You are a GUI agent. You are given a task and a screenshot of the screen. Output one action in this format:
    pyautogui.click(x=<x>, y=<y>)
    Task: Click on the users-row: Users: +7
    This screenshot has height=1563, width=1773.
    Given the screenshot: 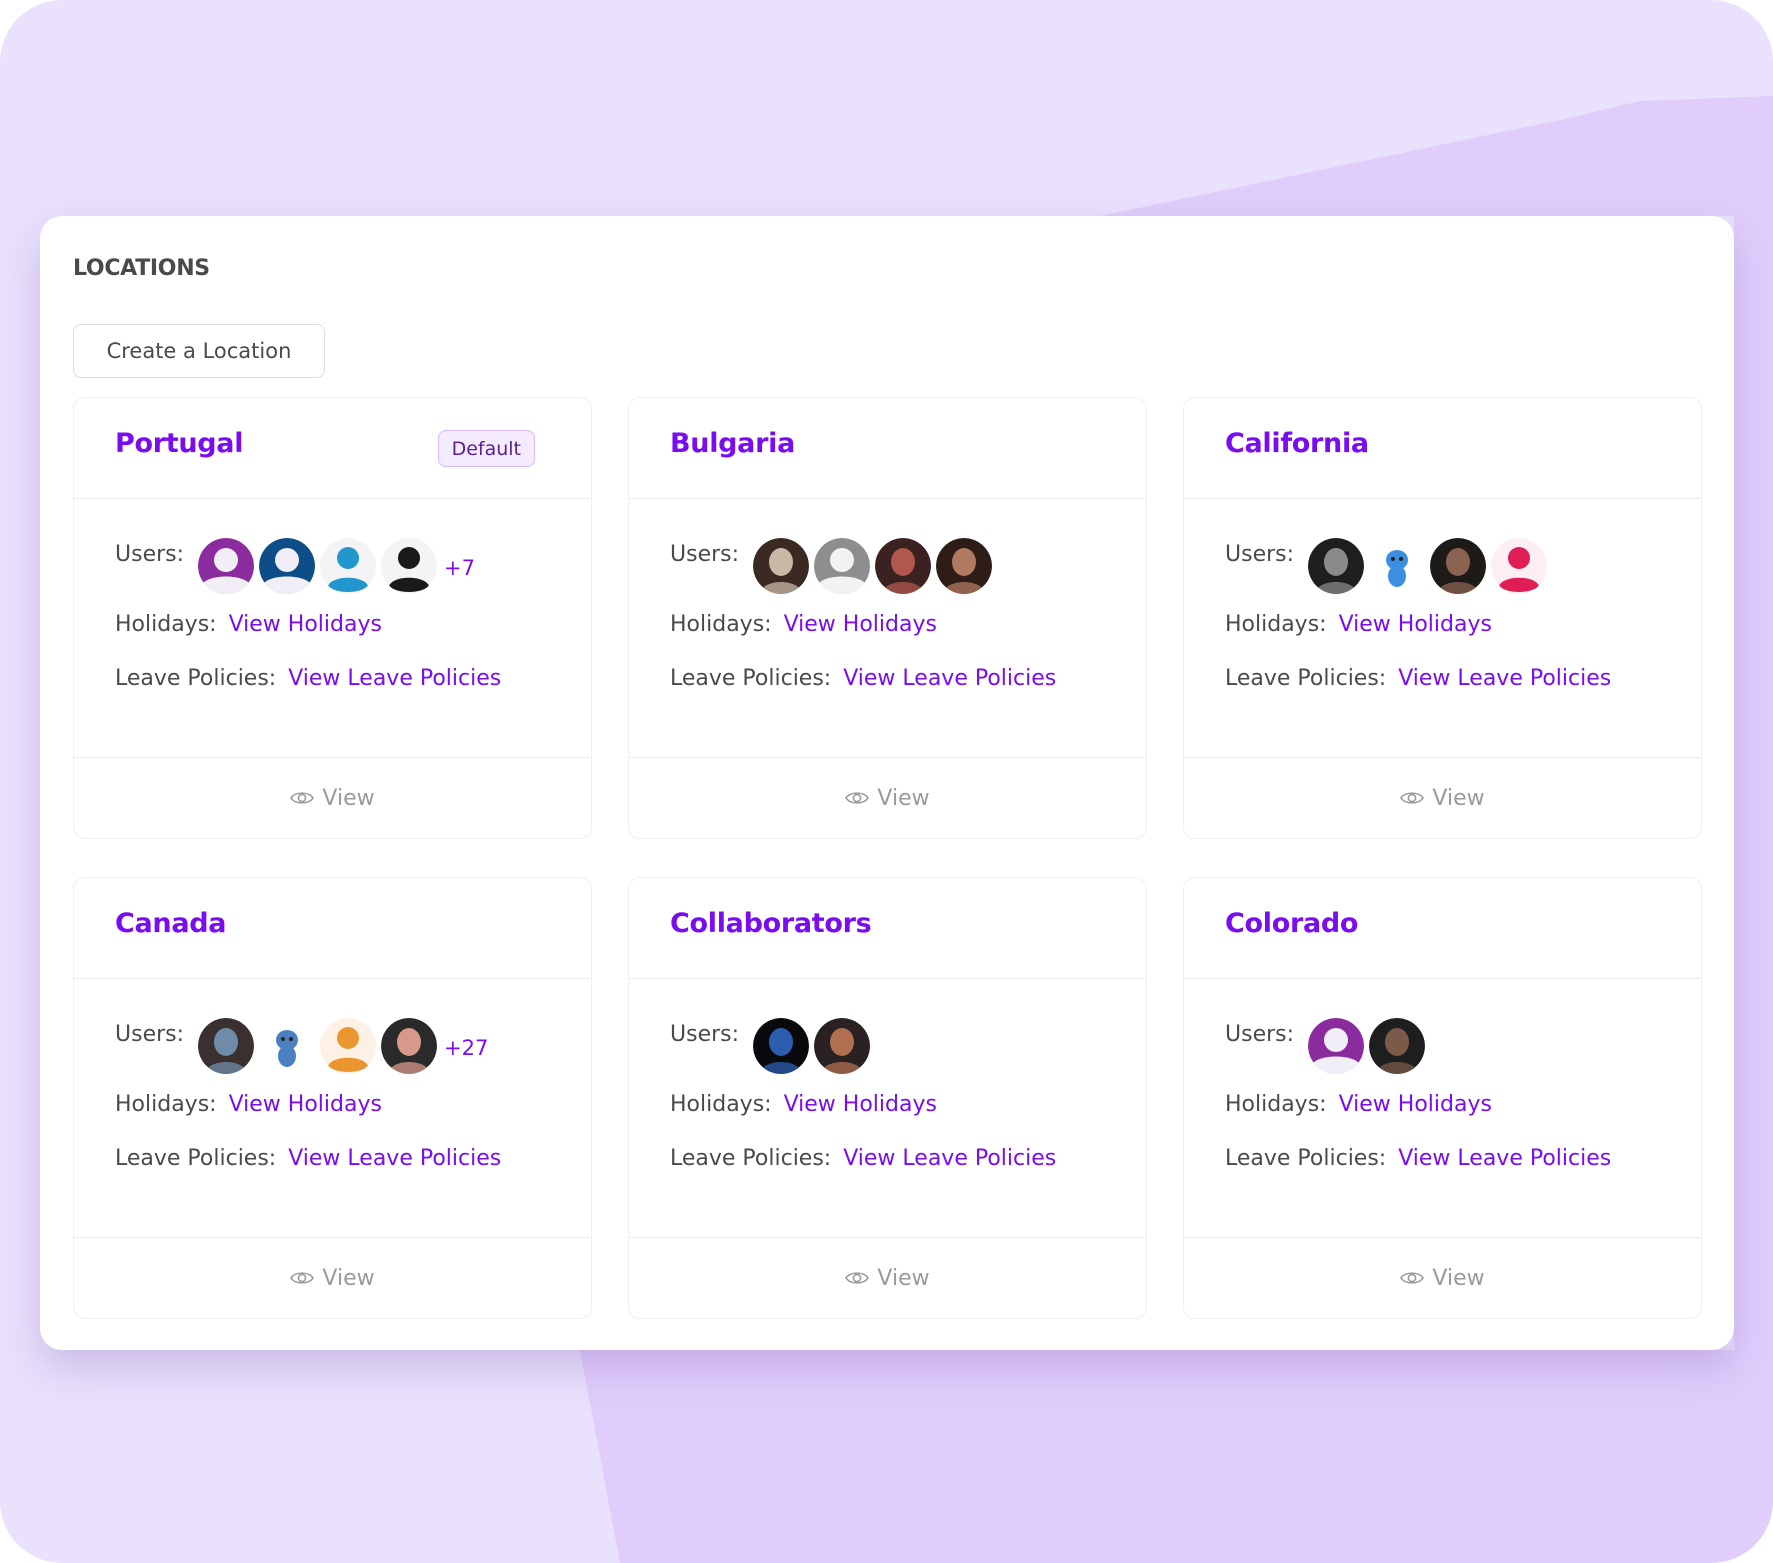 What is the action you would take?
    pyautogui.click(x=295, y=568)
    